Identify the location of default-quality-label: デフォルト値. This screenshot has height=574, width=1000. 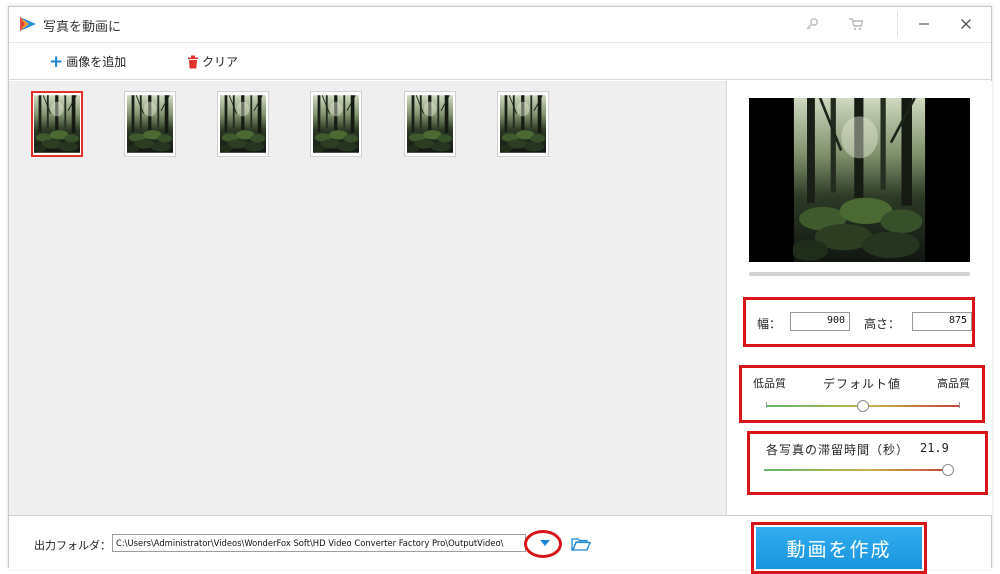
(862, 384).